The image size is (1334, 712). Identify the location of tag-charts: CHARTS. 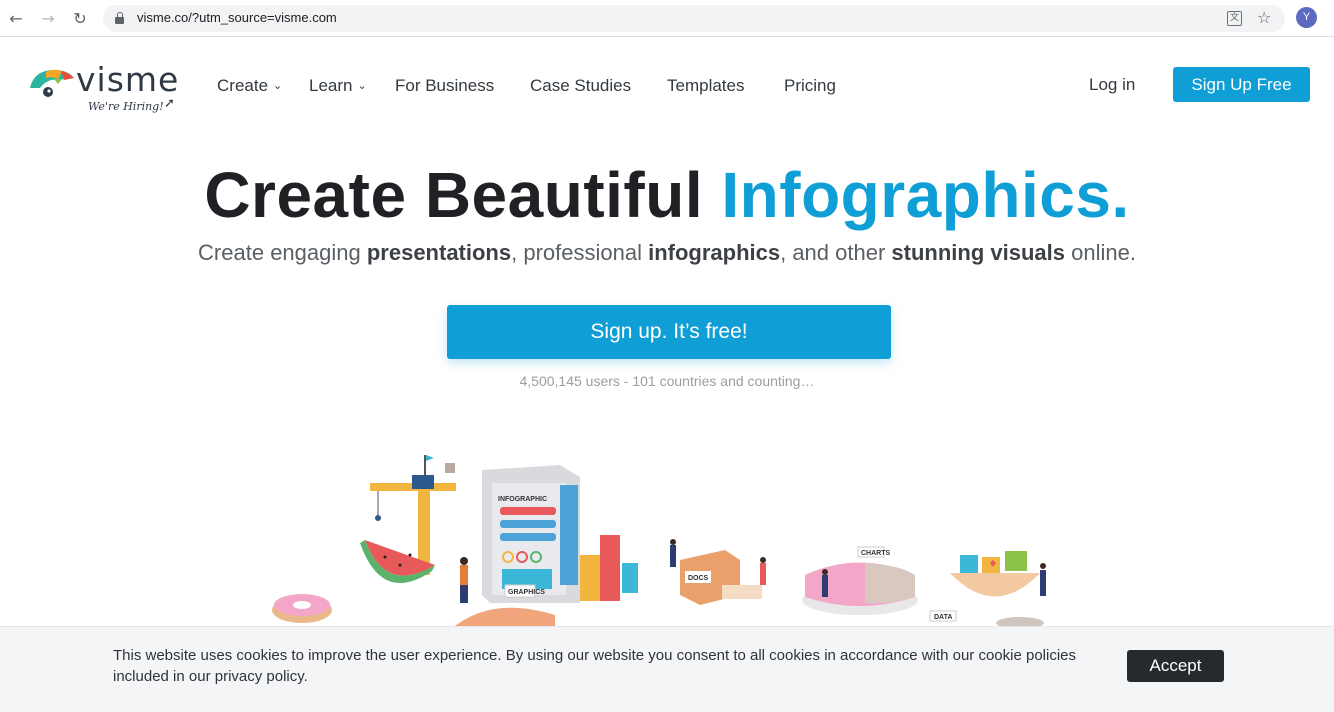
(875, 553).